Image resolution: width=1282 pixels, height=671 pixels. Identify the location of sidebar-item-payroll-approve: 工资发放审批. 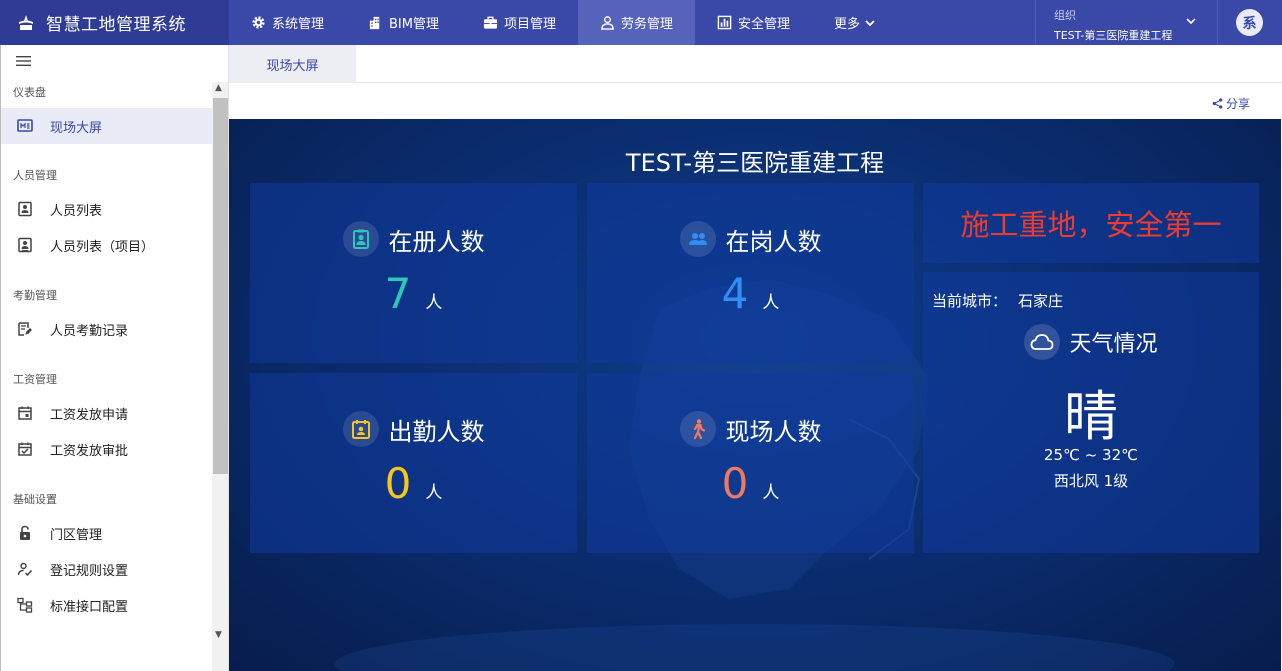
(106, 449).